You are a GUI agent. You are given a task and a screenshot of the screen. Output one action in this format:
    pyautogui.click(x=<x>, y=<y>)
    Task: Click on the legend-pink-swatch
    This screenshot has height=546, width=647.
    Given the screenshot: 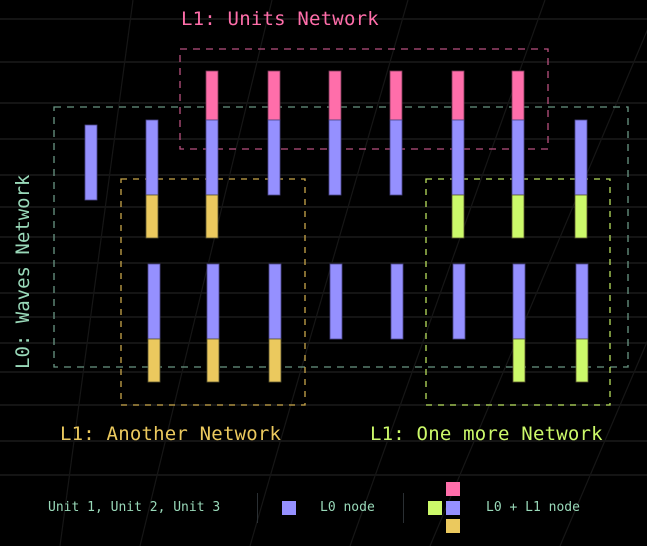 What is the action you would take?
    pyautogui.click(x=453, y=489)
    